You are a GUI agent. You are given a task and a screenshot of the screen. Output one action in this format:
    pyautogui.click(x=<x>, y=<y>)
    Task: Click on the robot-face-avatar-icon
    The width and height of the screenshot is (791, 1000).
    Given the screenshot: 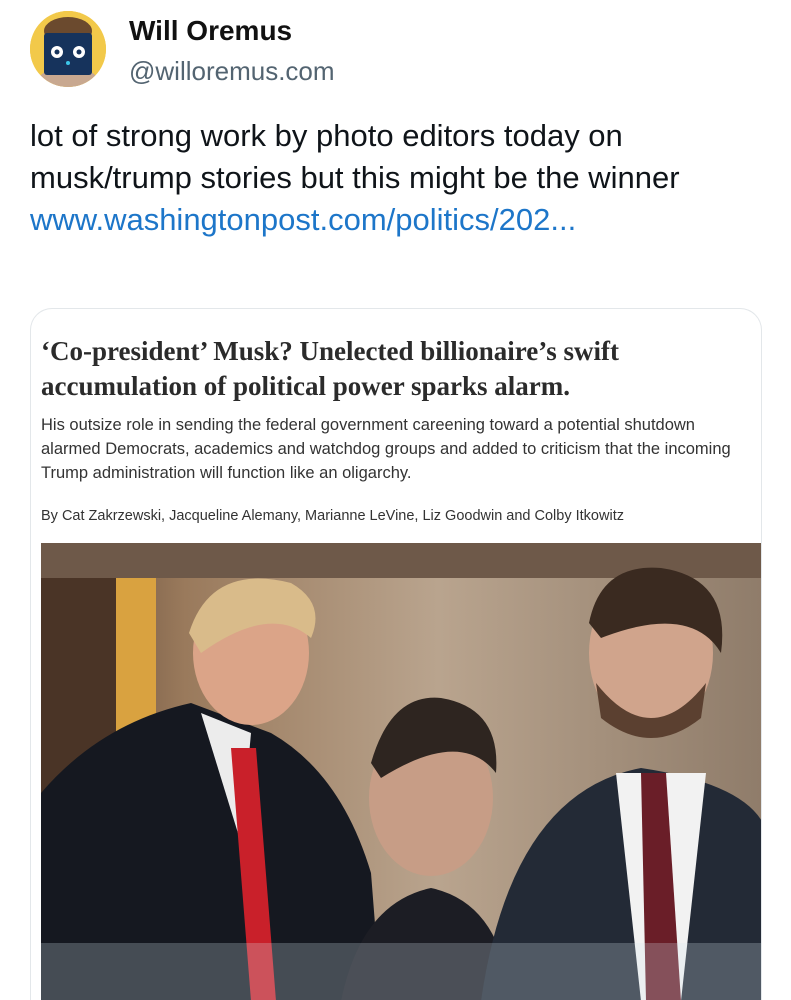 What is the action you would take?
    pyautogui.click(x=68, y=49)
    